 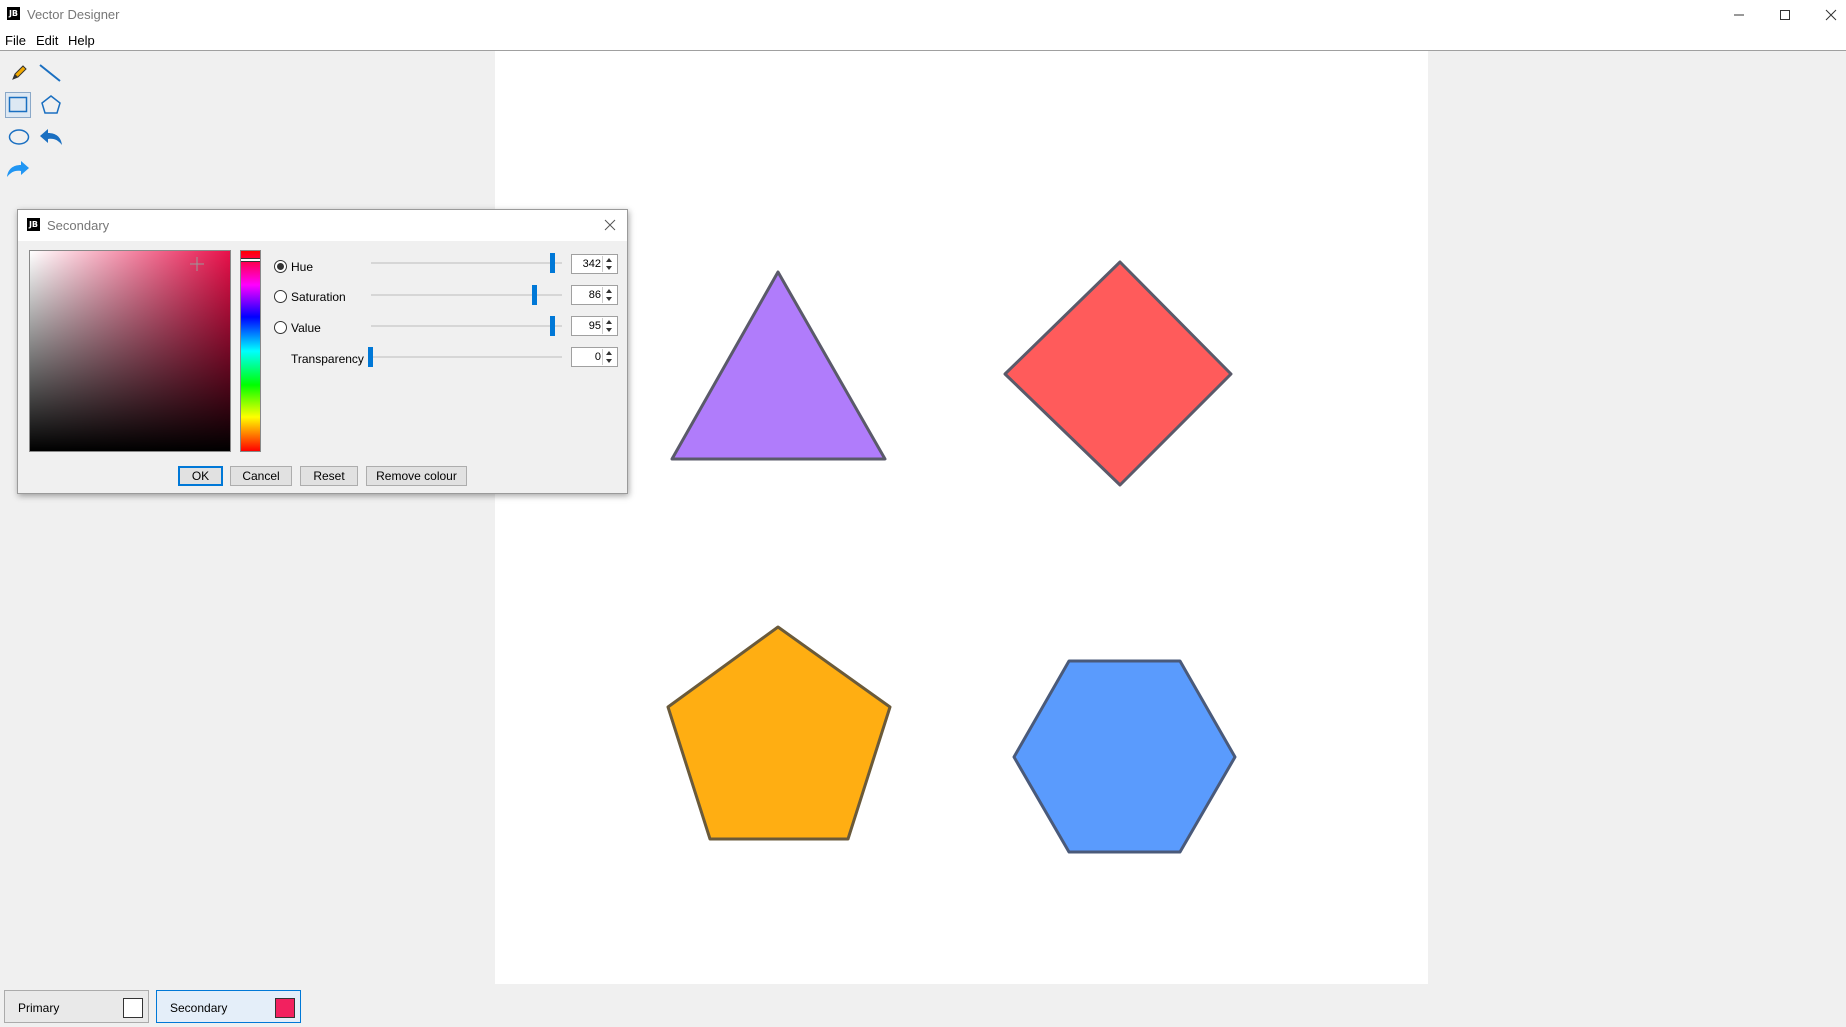 I want to click on redo-button, so click(x=18, y=169).